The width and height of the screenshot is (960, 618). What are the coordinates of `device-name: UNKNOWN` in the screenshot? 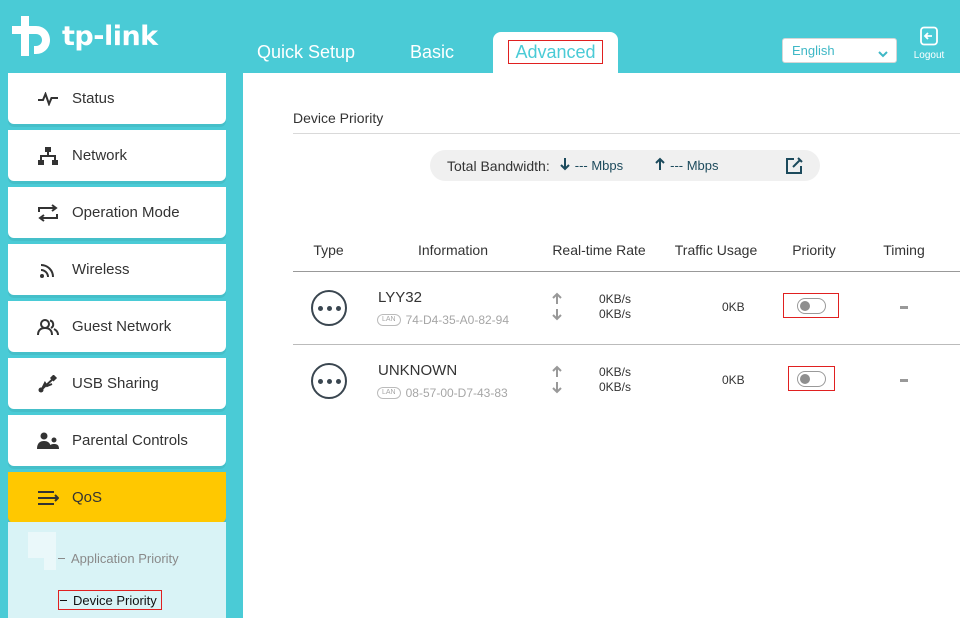 It's located at (418, 370).